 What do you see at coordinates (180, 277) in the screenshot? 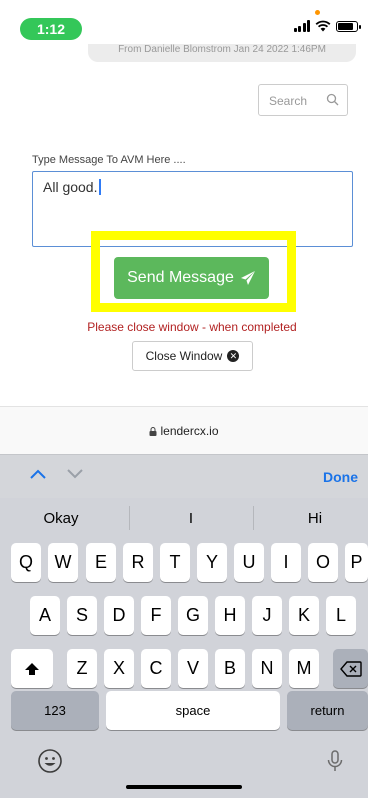
I see `send-message-label: Send Message` at bounding box center [180, 277].